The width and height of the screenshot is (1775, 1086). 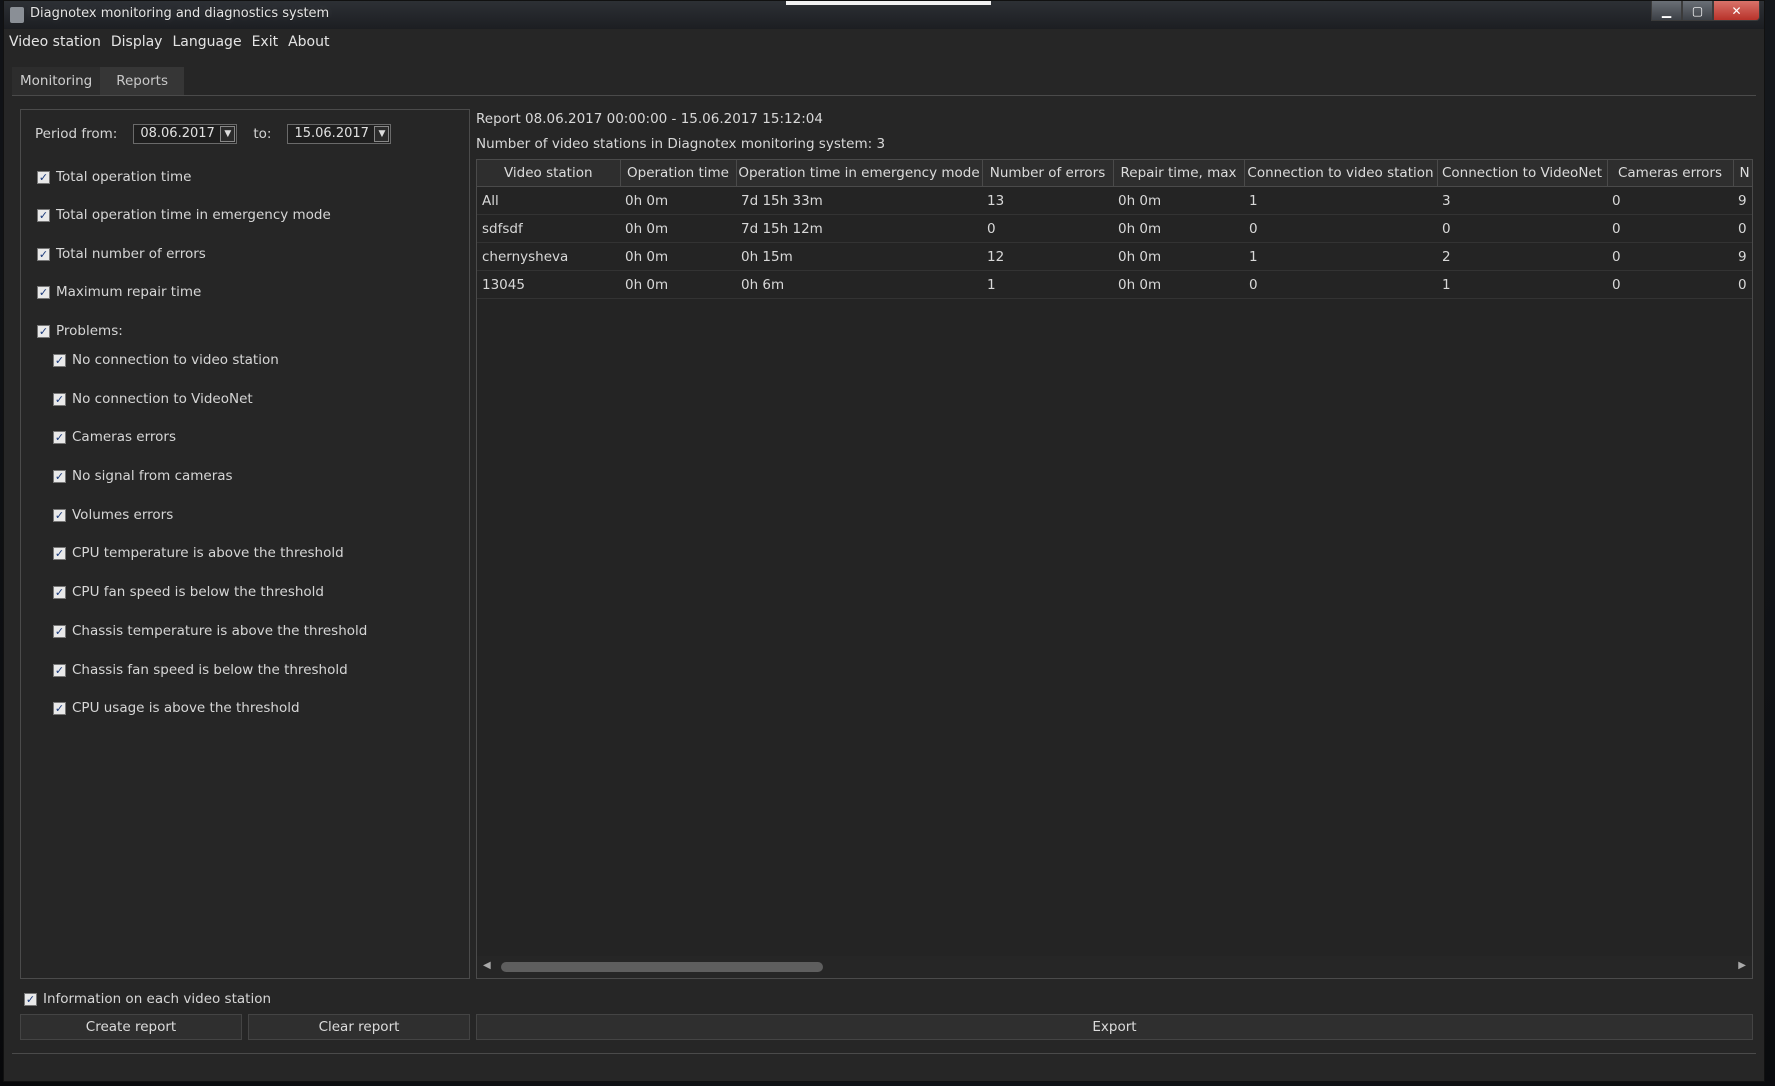 I want to click on problem-no-signal-cameras: ✓ No signal from cameras, so click(x=143, y=476).